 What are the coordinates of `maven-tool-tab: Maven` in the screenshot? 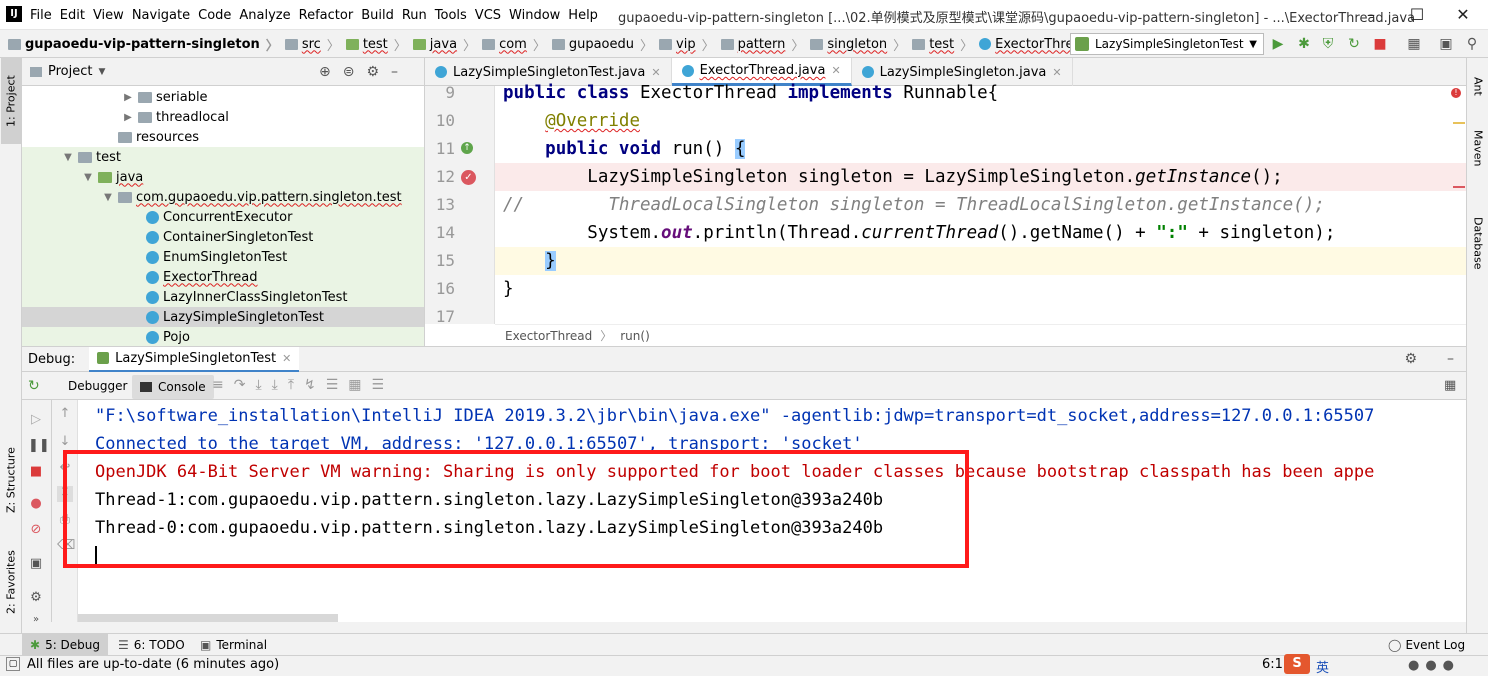 It's located at (1478, 148).